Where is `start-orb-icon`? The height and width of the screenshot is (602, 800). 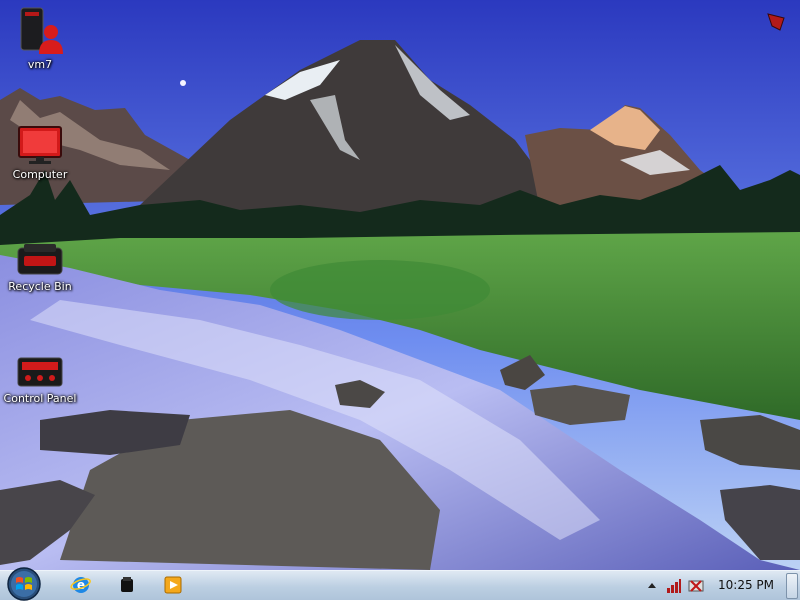
start-orb-icon is located at coordinates (24, 584).